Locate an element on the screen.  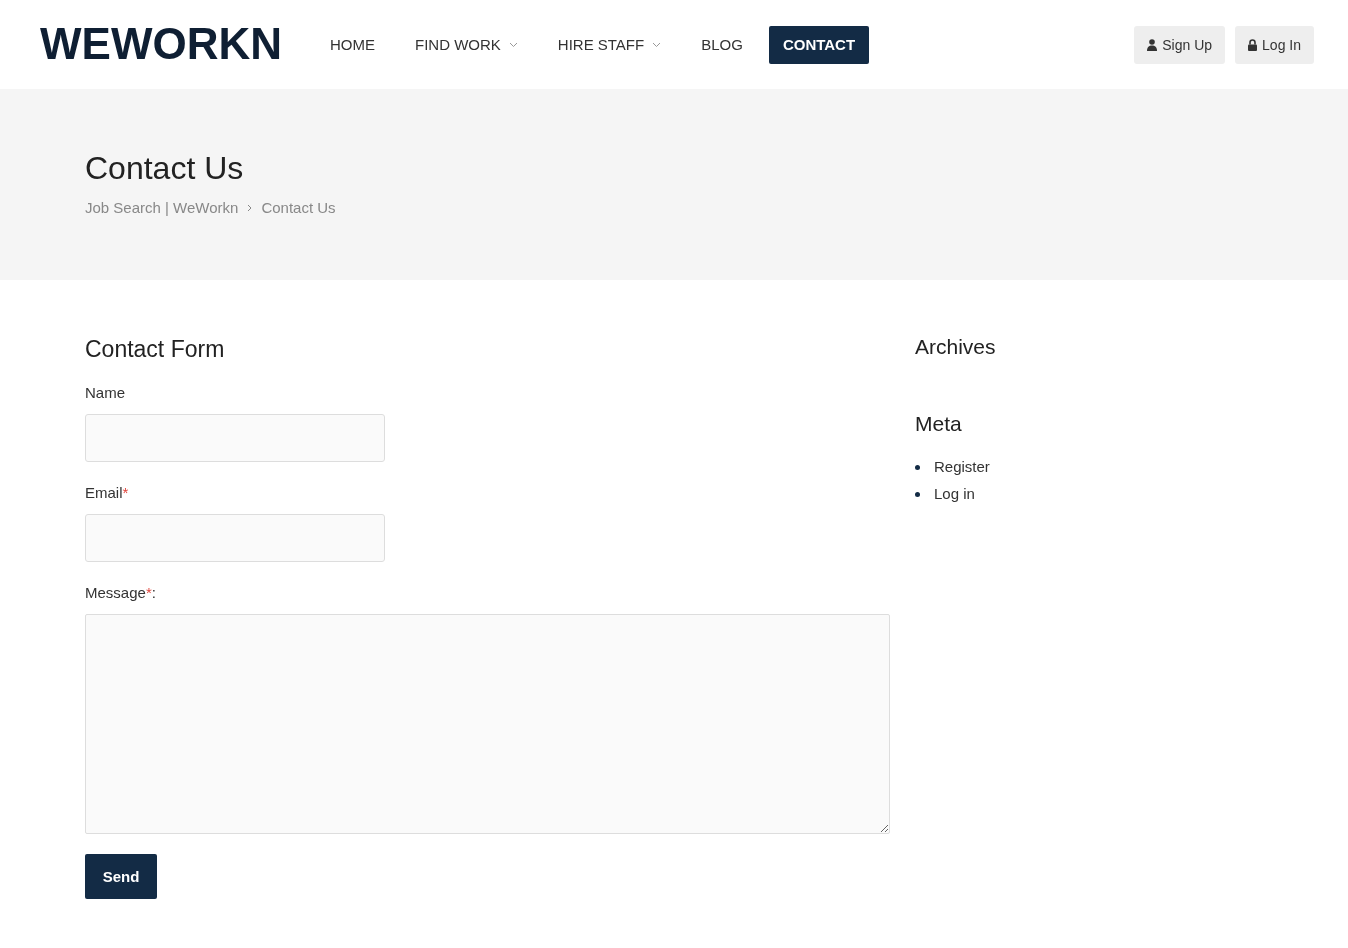
page-title: Contact Us is located at coordinates (165, 168).